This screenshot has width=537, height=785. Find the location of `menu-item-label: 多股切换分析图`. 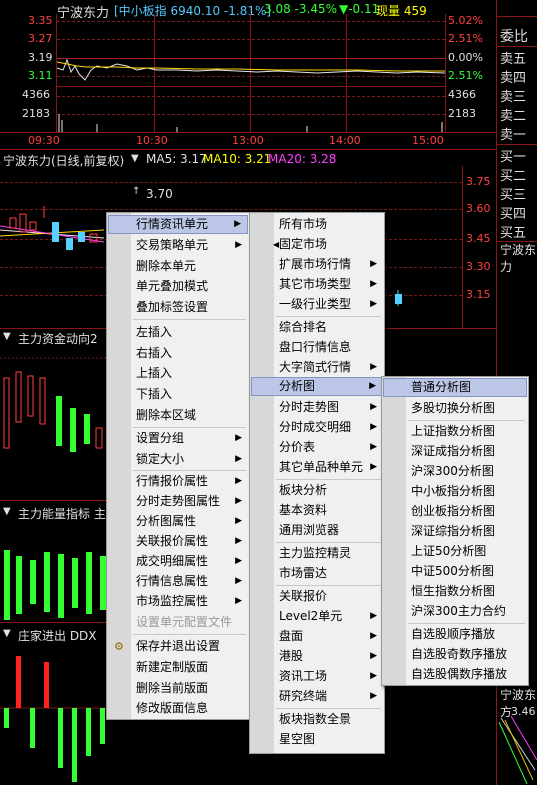

menu-item-label: 多股切换分析图 is located at coordinates (453, 408).